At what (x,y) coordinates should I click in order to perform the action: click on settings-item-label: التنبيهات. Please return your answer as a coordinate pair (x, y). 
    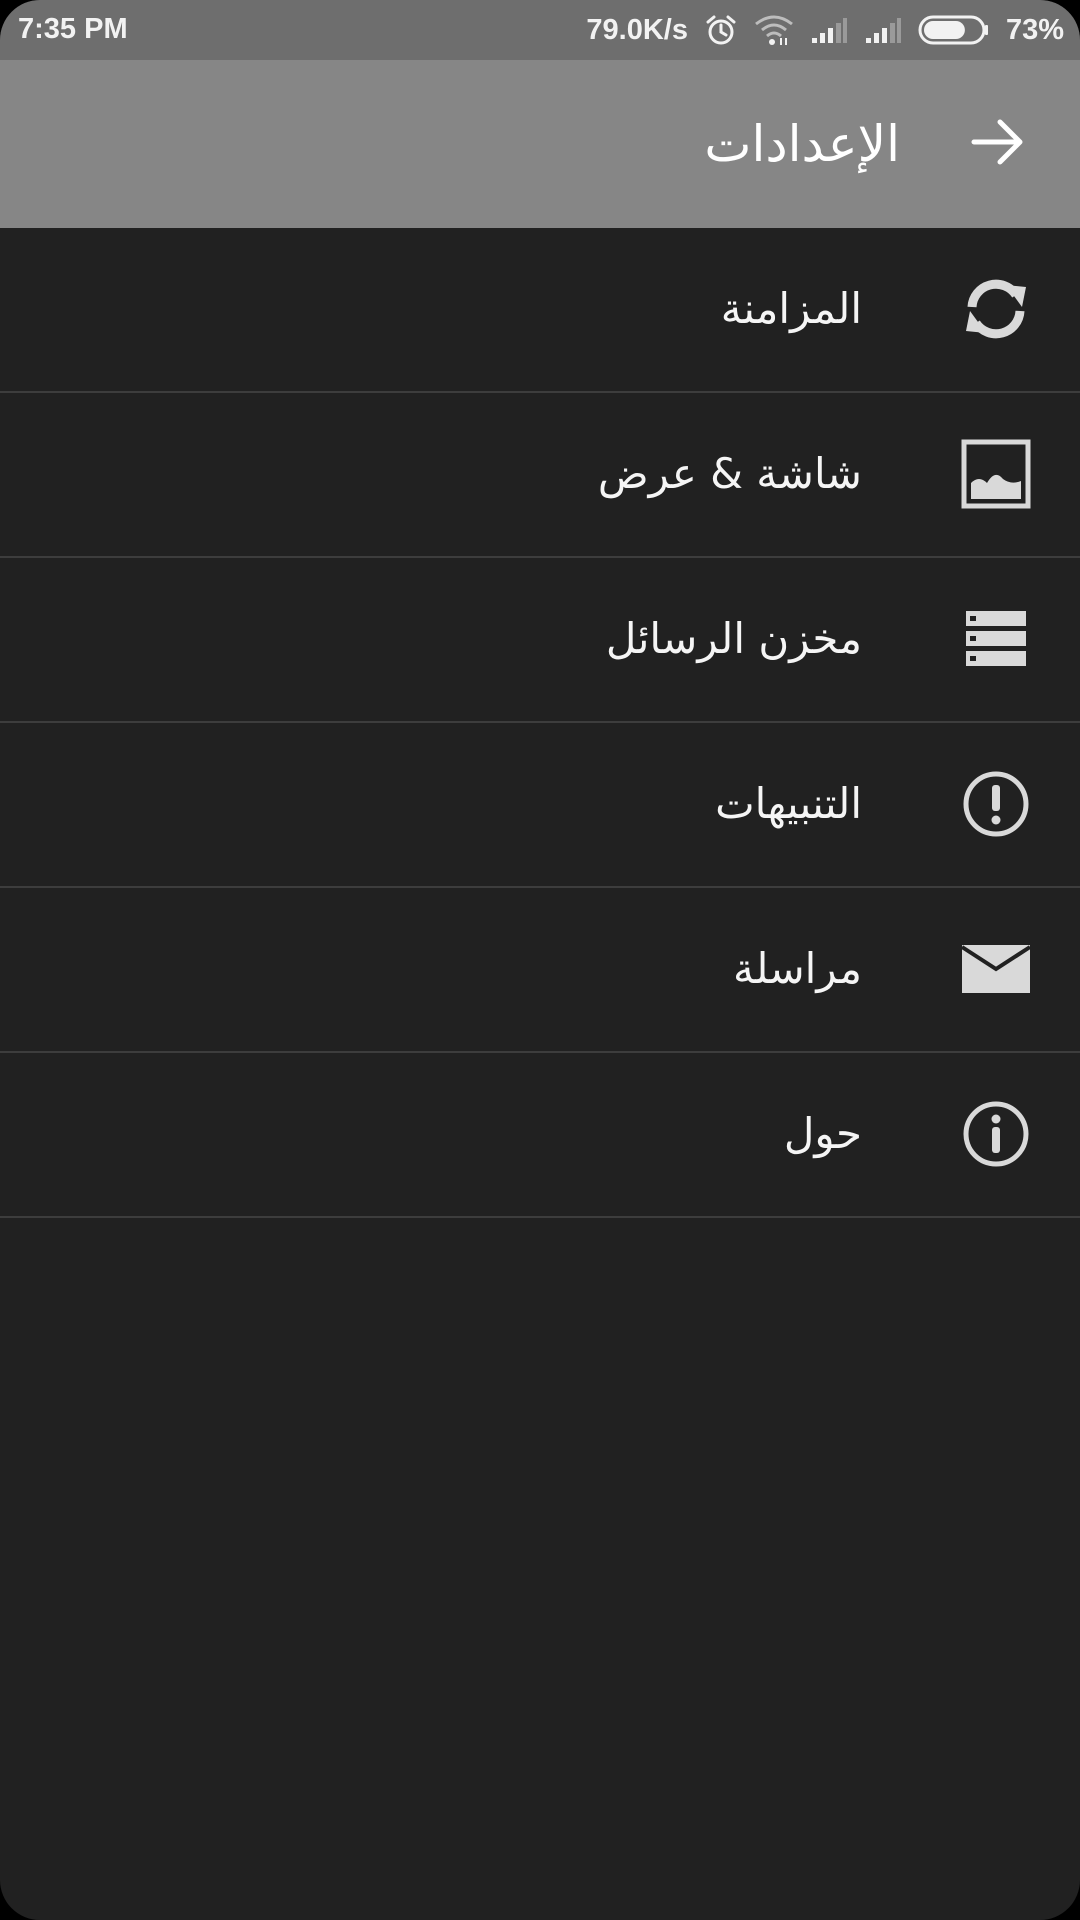
    Looking at the image, I should click on (788, 803).